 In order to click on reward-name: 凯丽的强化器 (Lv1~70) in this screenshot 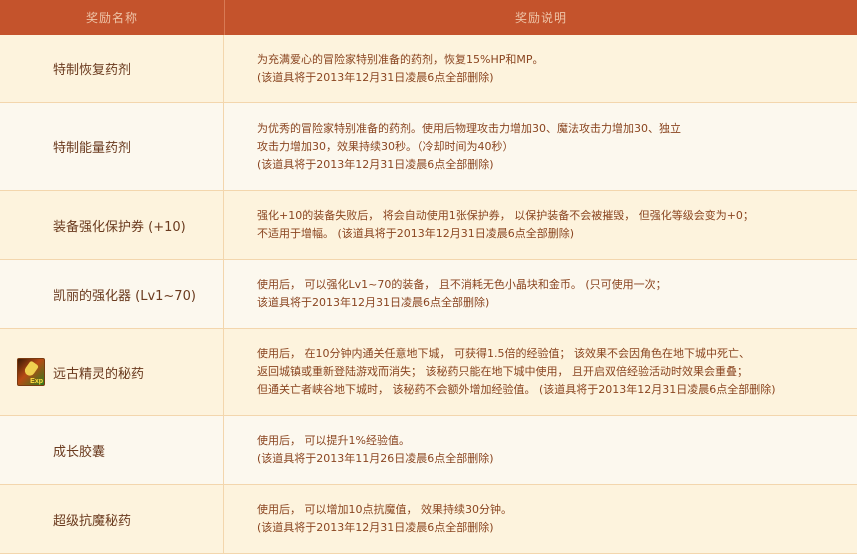, I will do `click(124, 296)`.